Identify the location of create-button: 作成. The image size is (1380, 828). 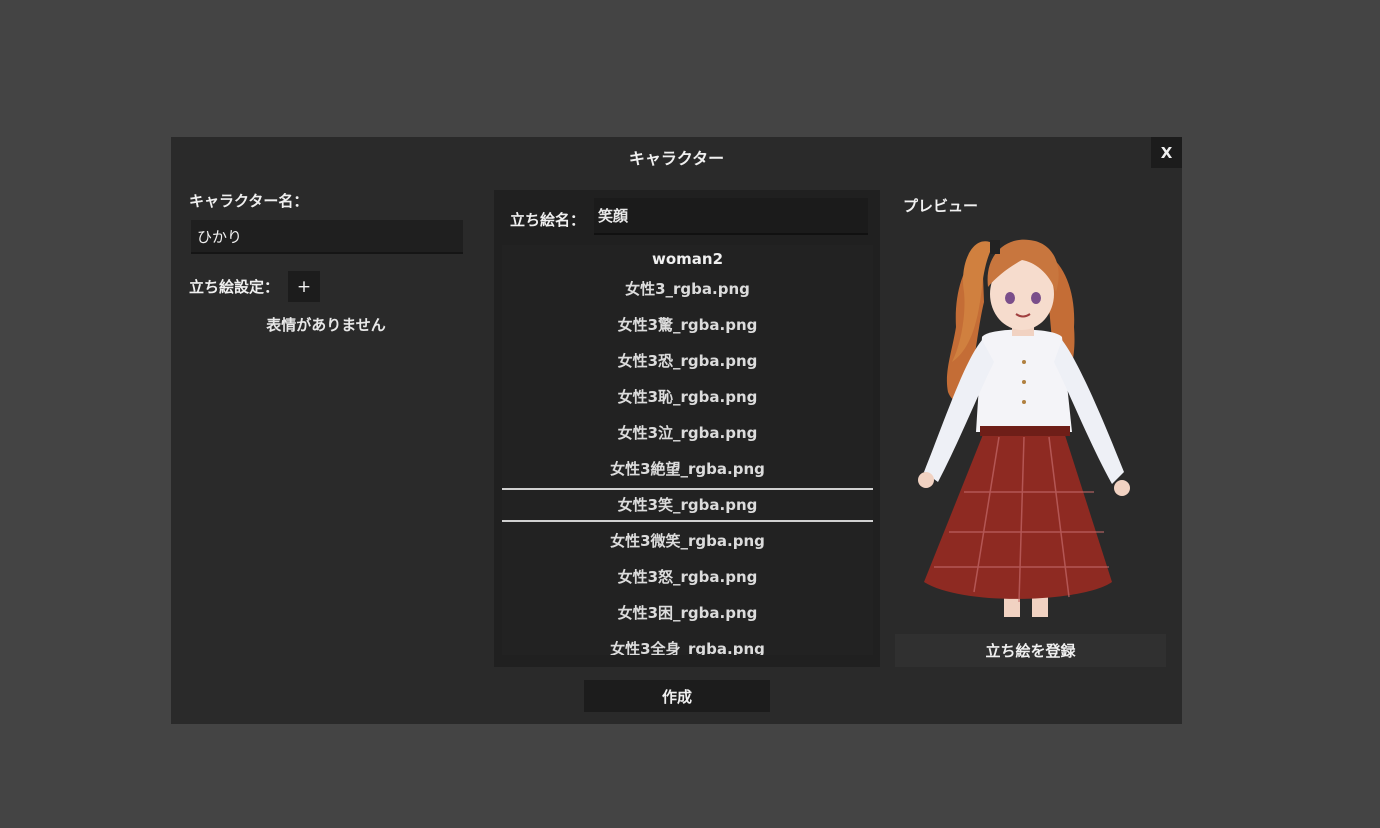
(677, 696).